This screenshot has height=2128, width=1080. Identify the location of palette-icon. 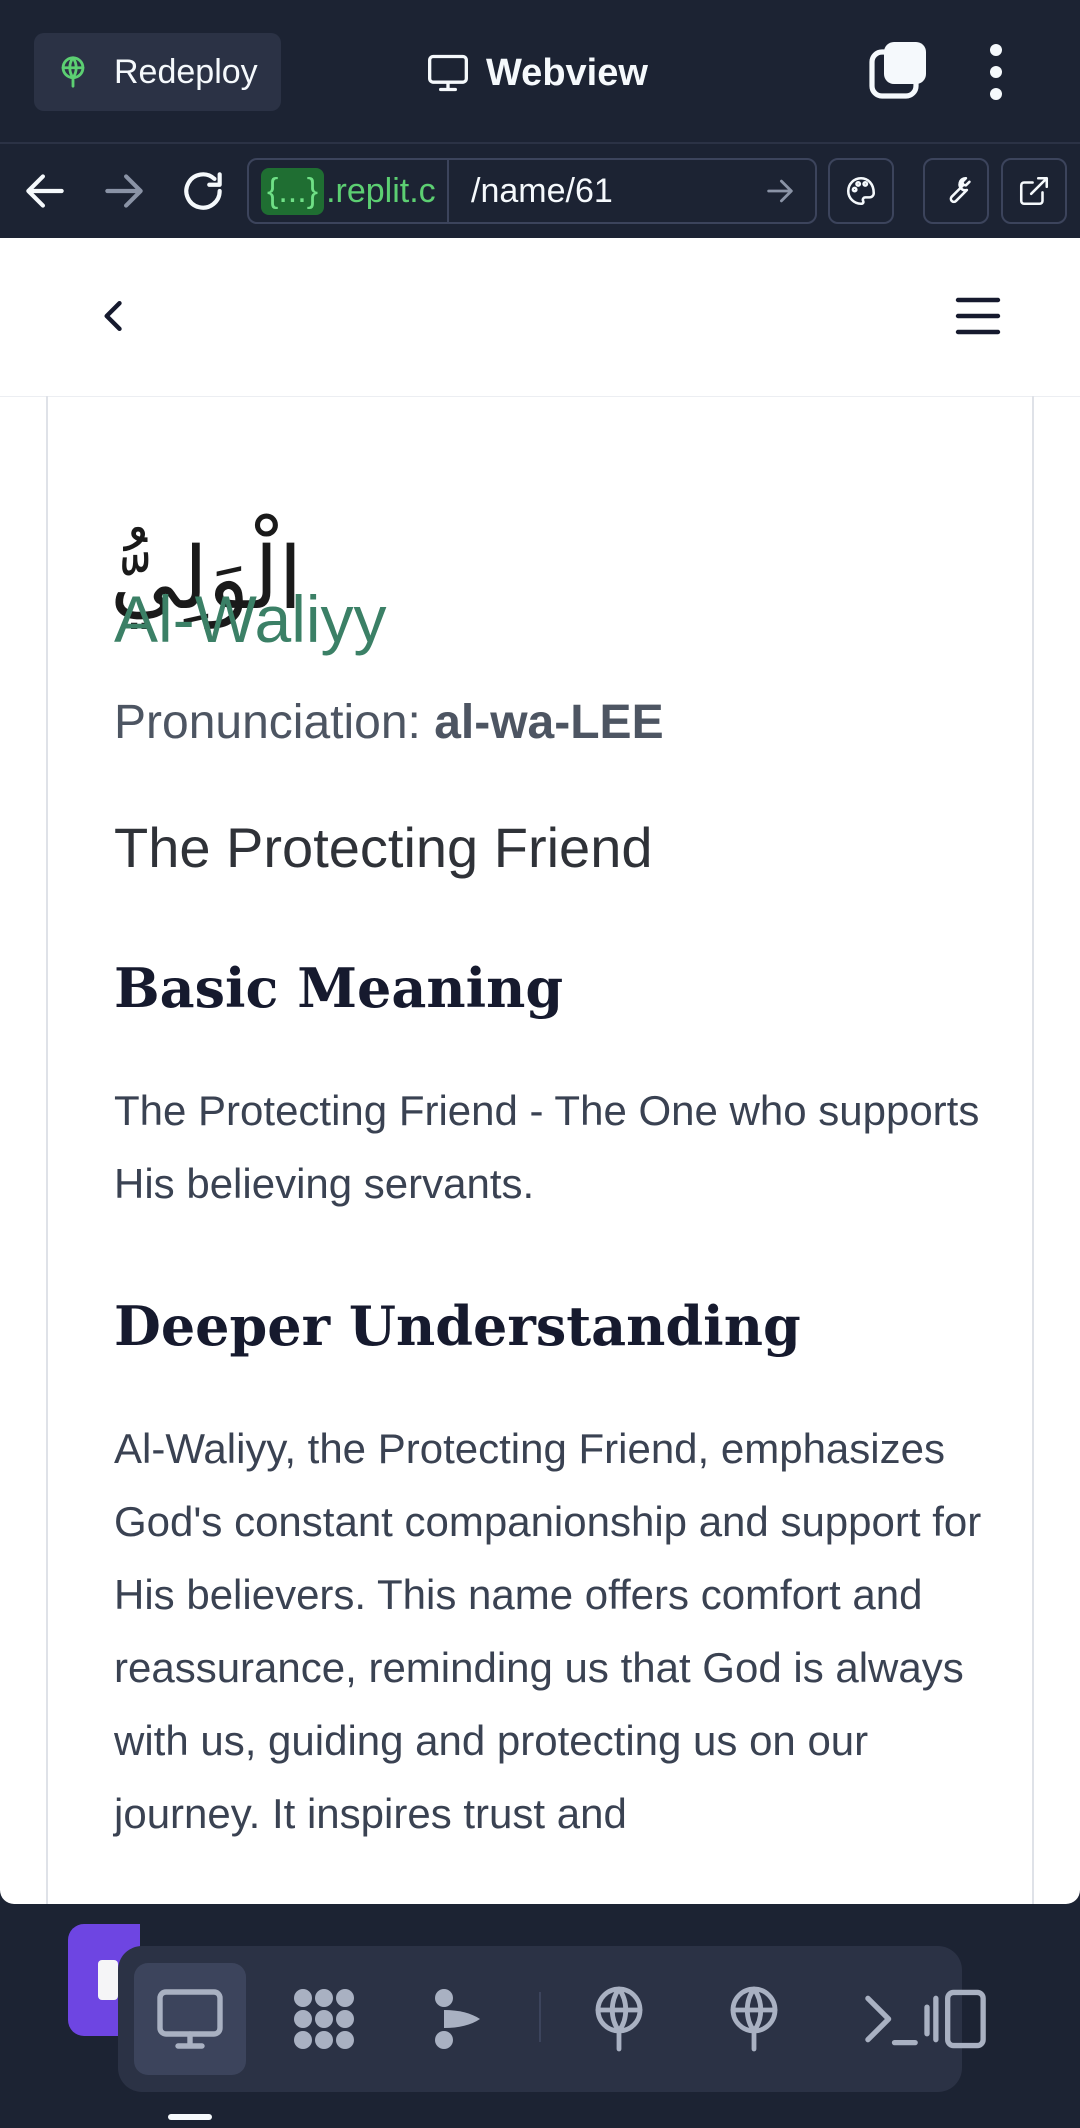
(861, 191).